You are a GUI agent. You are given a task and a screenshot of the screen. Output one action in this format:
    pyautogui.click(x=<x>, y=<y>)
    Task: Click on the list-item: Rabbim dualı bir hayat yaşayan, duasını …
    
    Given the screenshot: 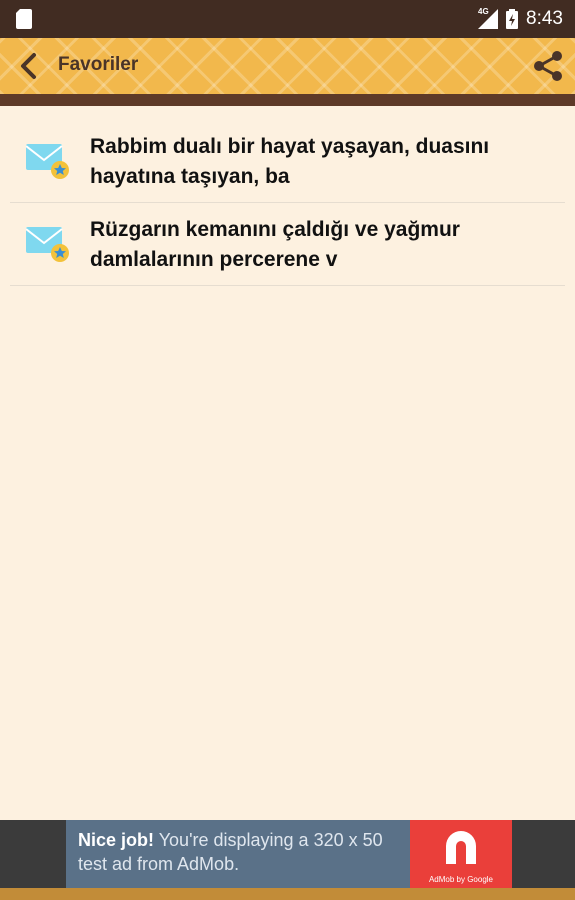 What is the action you would take?
    pyautogui.click(x=287, y=161)
    